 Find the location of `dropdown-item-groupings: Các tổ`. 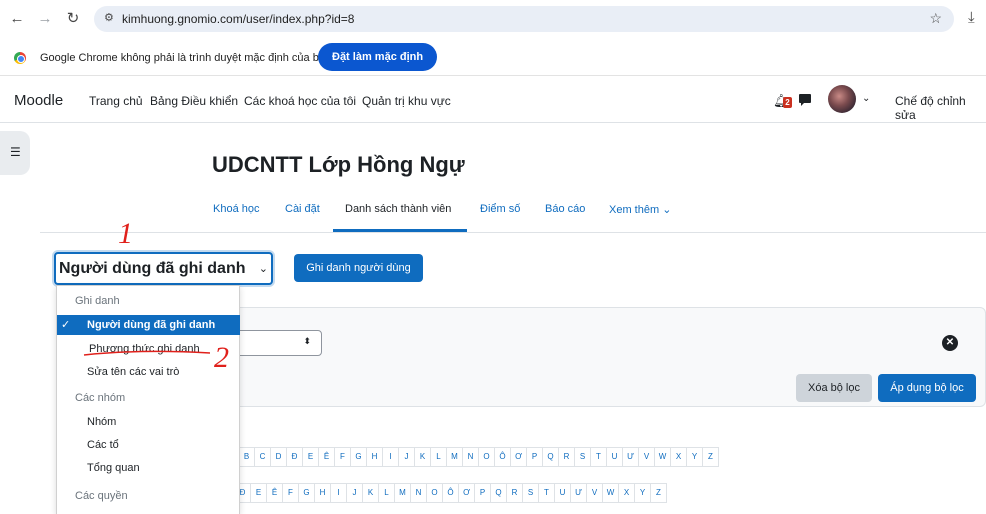

dropdown-item-groupings: Các tổ is located at coordinates (103, 445).